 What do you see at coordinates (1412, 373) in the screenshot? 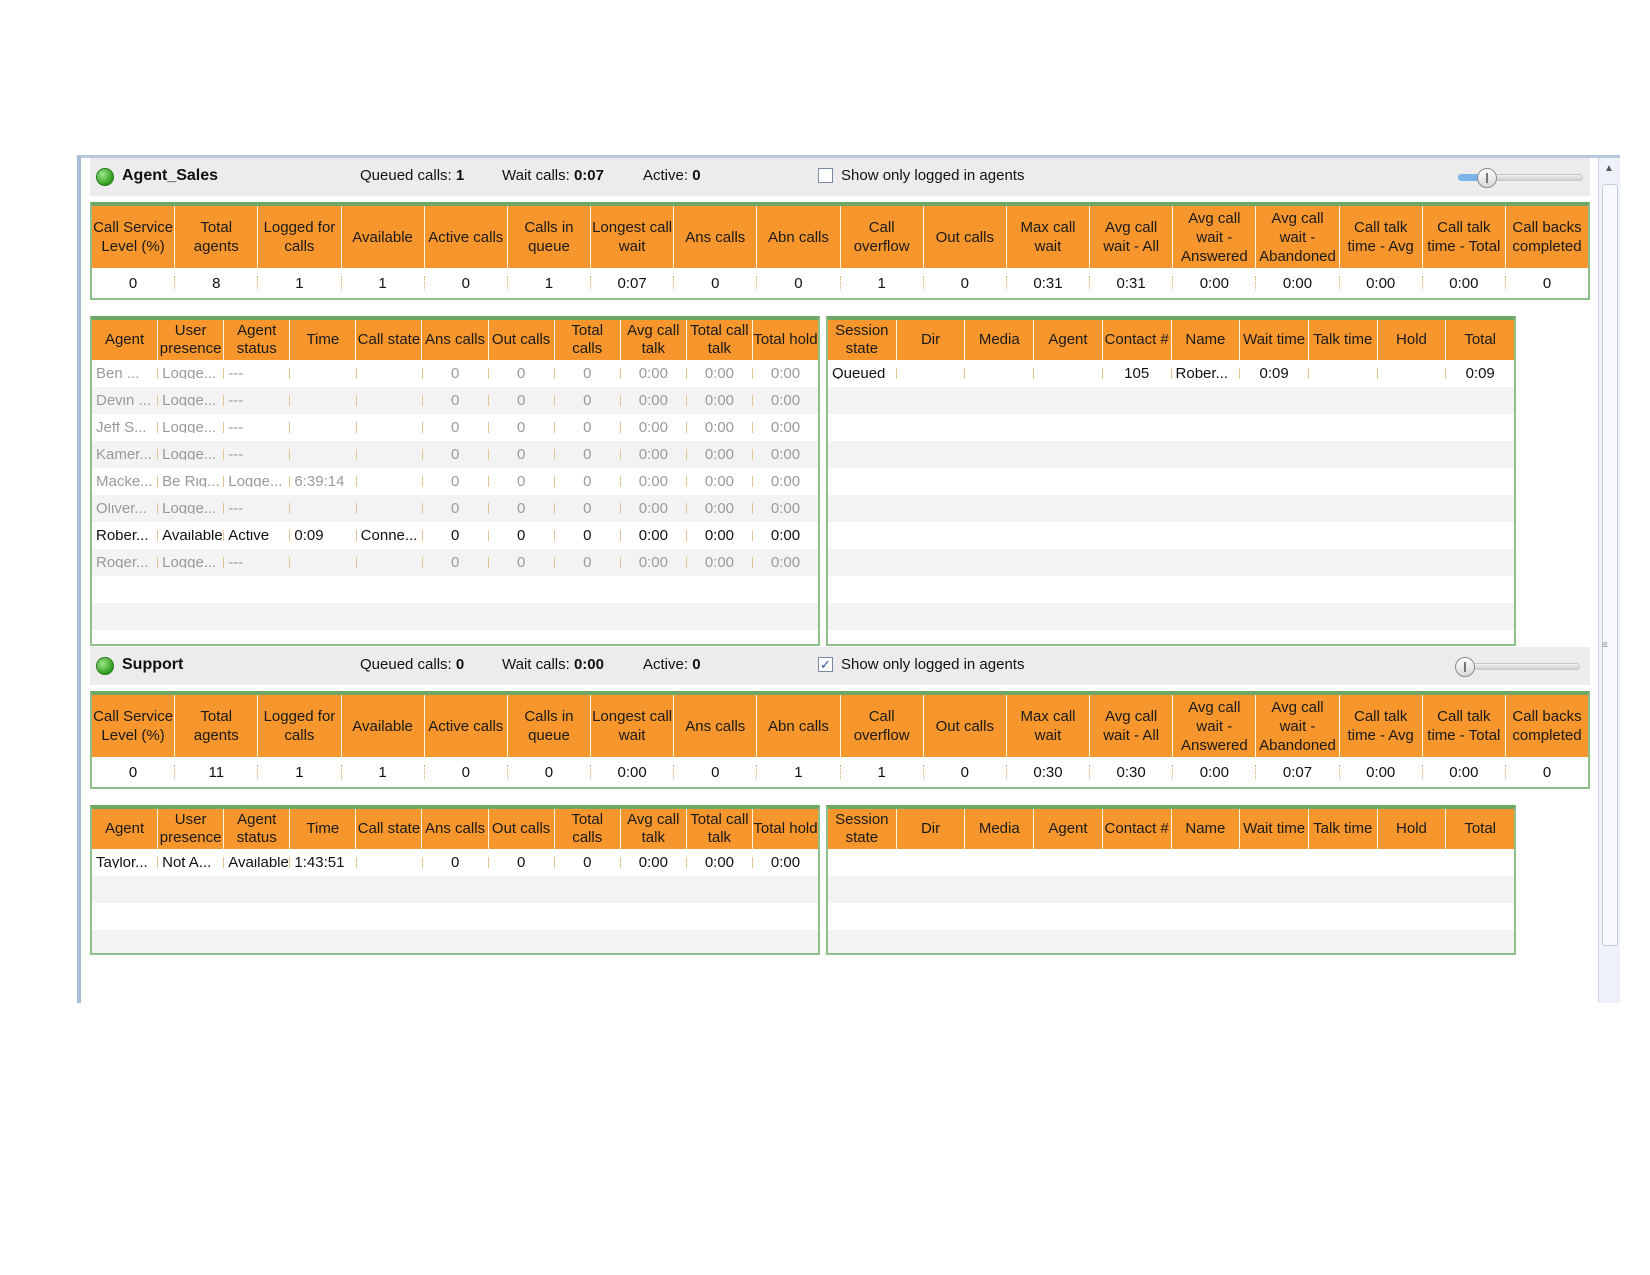
I see `session-cell` at bounding box center [1412, 373].